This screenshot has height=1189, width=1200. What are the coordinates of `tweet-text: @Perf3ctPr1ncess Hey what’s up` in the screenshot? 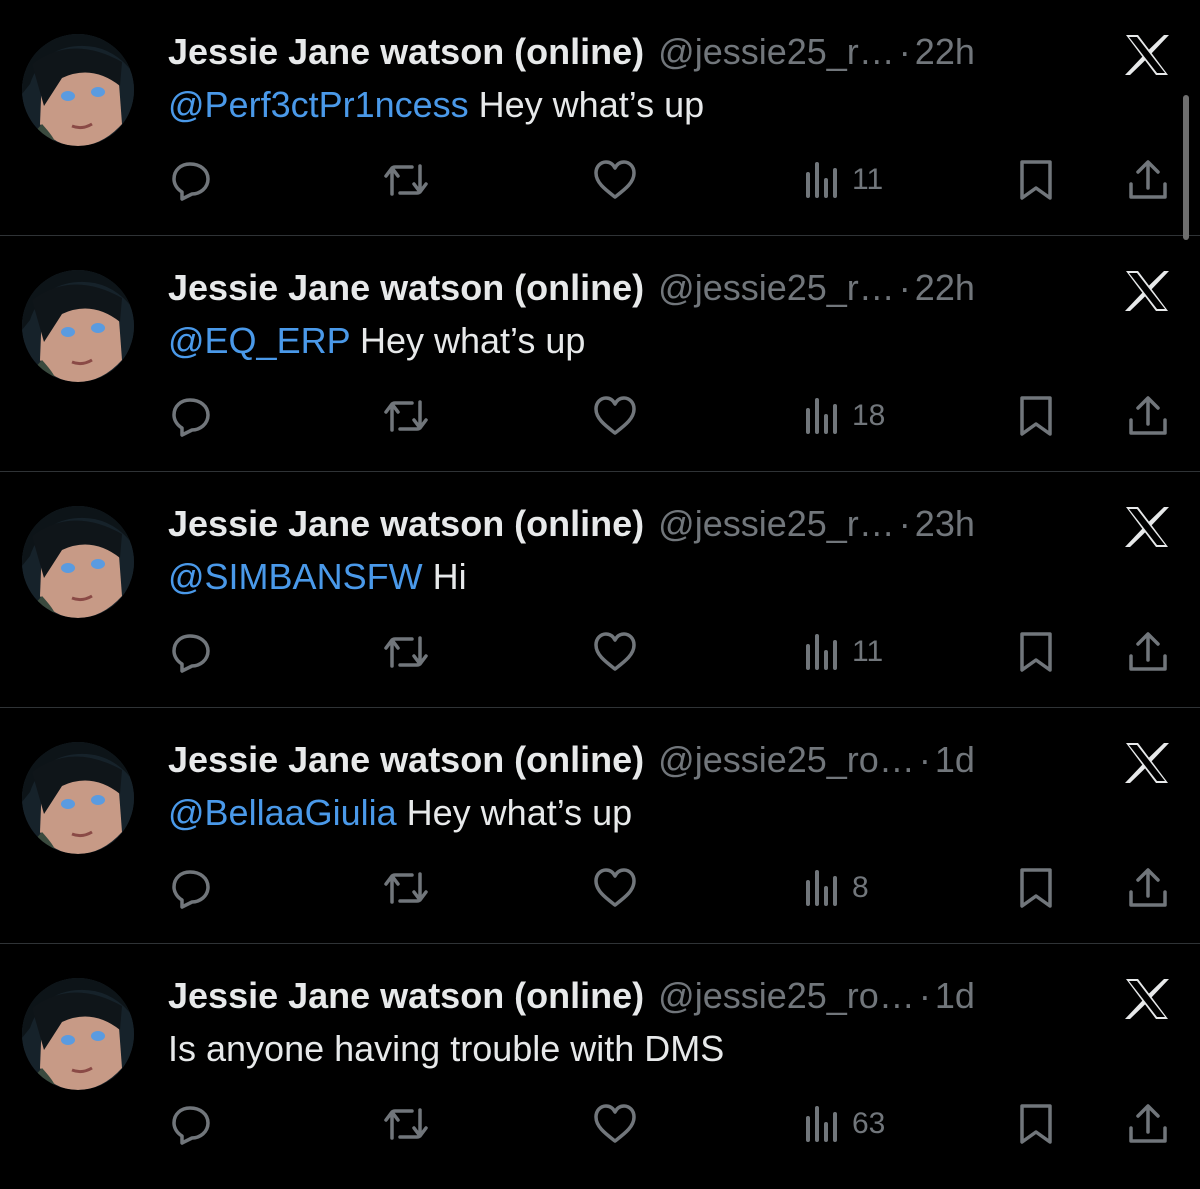 It's located at (436, 105).